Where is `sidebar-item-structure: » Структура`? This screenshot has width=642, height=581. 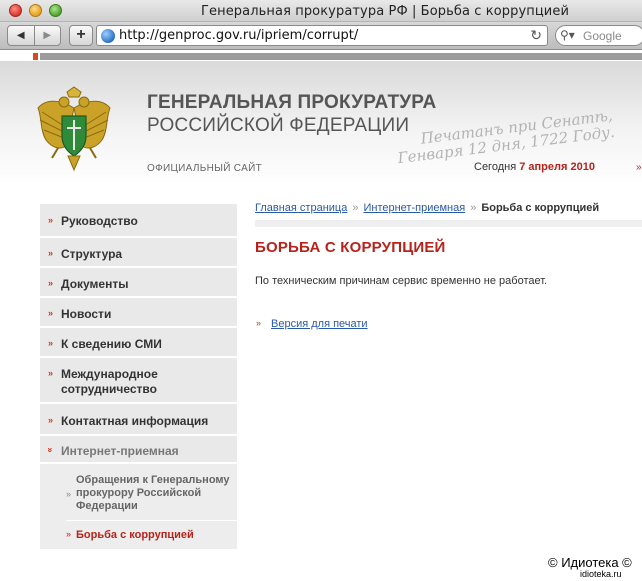 sidebar-item-structure: » Структура is located at coordinates (138, 253).